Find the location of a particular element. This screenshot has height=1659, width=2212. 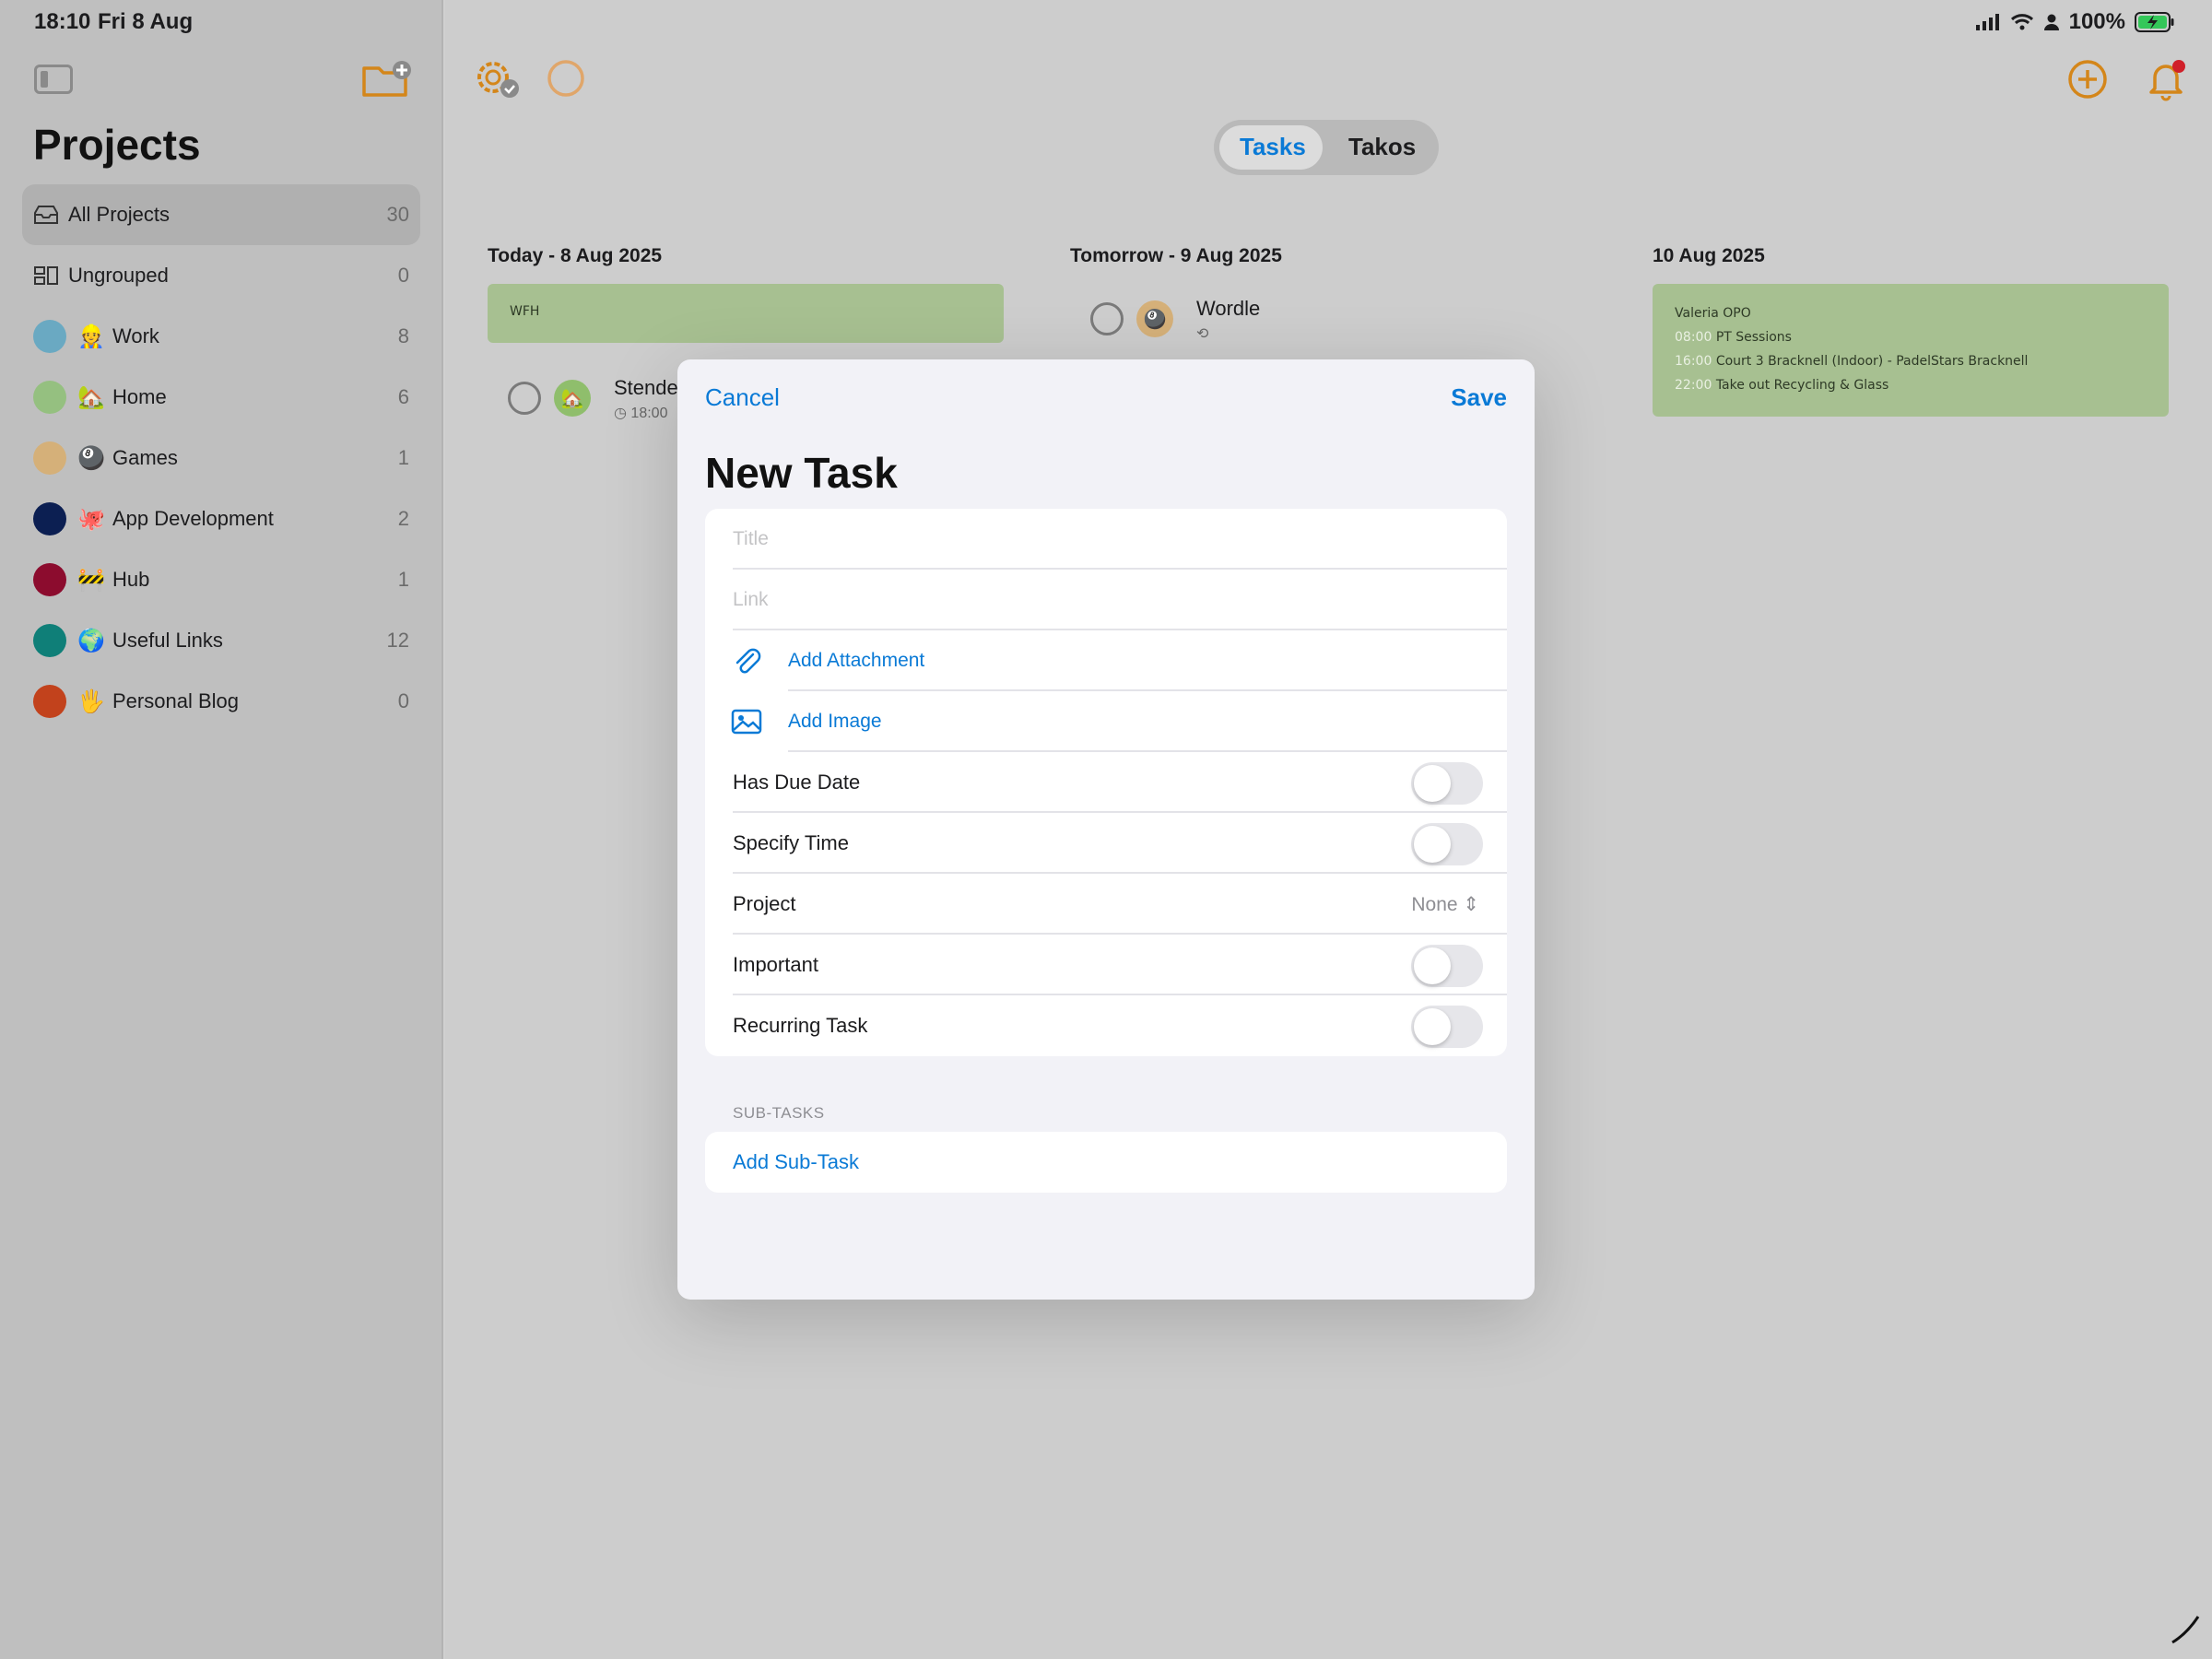

chevron-up-down-icon: ⇕ is located at coordinates (1471, 904).